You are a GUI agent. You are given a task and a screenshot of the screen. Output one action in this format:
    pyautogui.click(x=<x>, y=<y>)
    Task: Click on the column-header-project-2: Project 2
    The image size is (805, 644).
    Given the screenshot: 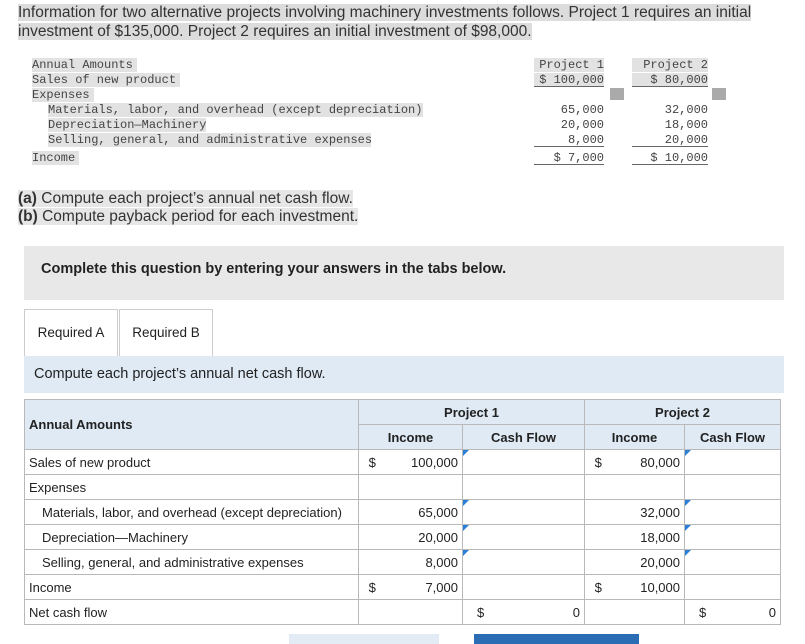 What is the action you would take?
    pyautogui.click(x=682, y=412)
    